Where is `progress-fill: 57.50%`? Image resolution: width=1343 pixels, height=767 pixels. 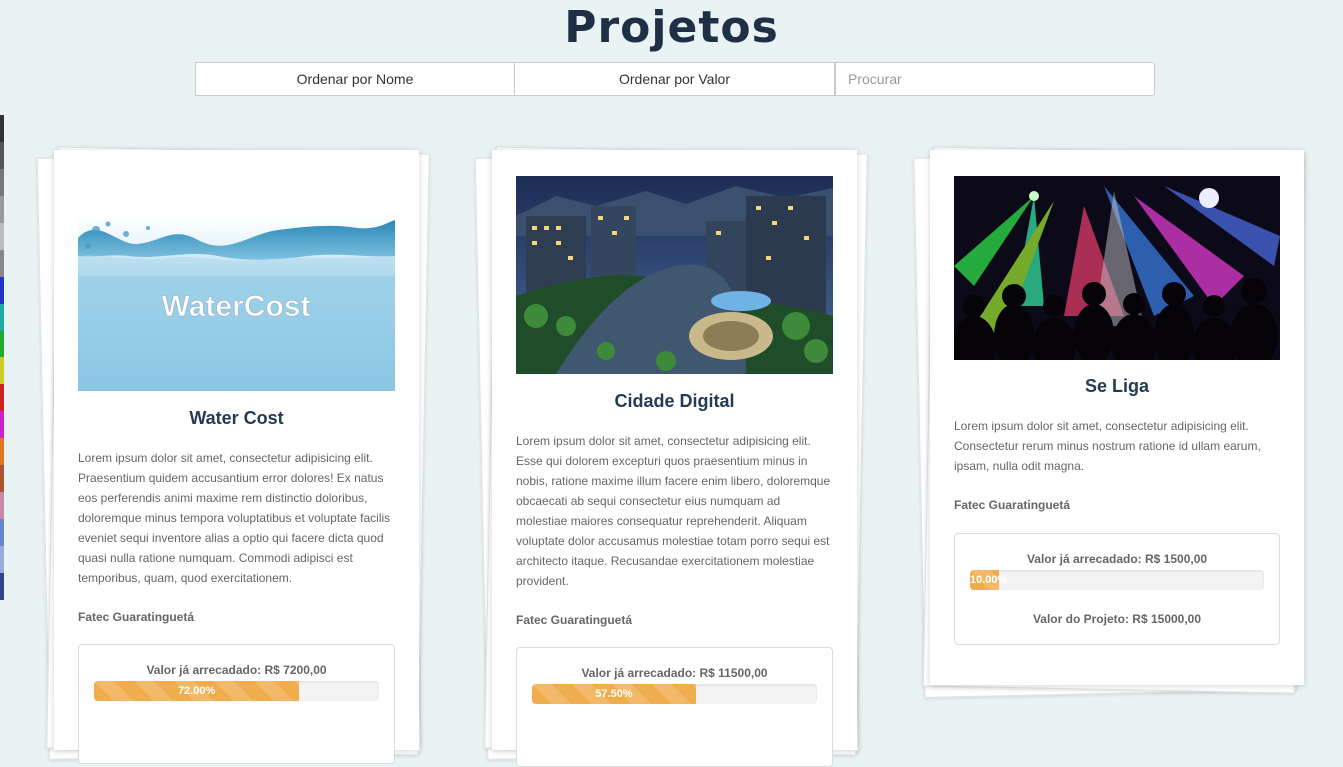 progress-fill: 57.50% is located at coordinates (614, 694).